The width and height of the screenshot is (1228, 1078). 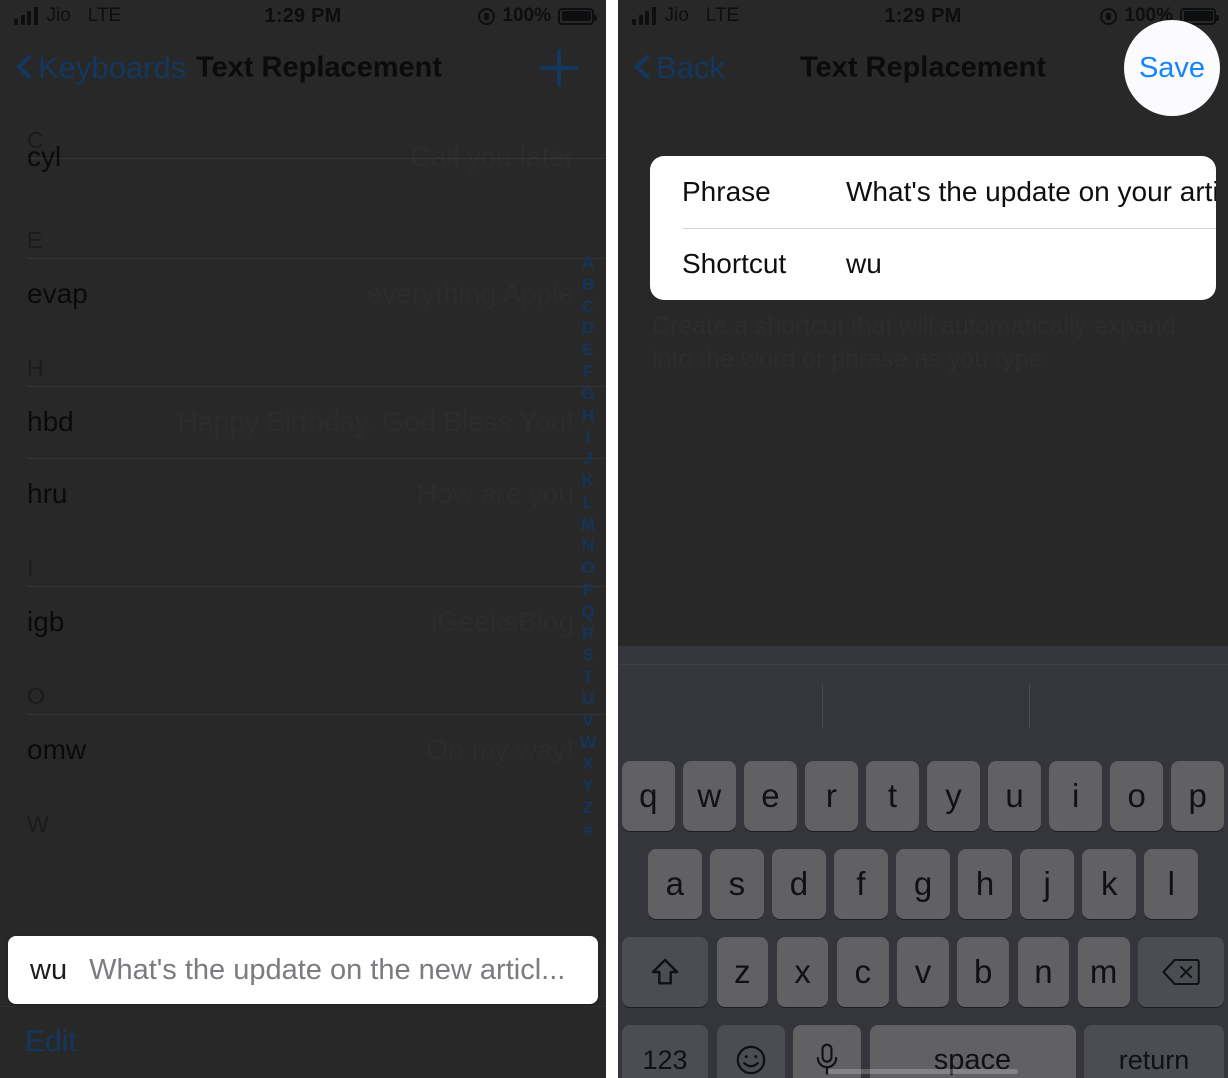 I want to click on list-row: hru How are you, so click(x=303, y=494).